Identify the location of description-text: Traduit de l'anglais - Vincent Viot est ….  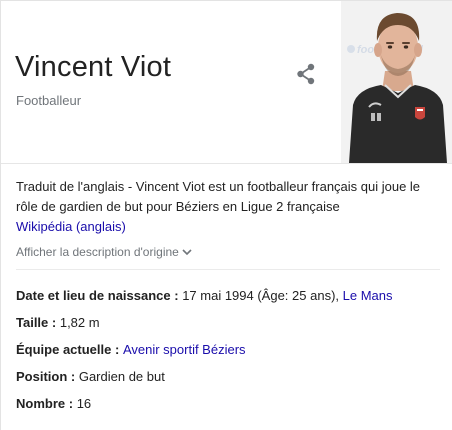
(218, 196).